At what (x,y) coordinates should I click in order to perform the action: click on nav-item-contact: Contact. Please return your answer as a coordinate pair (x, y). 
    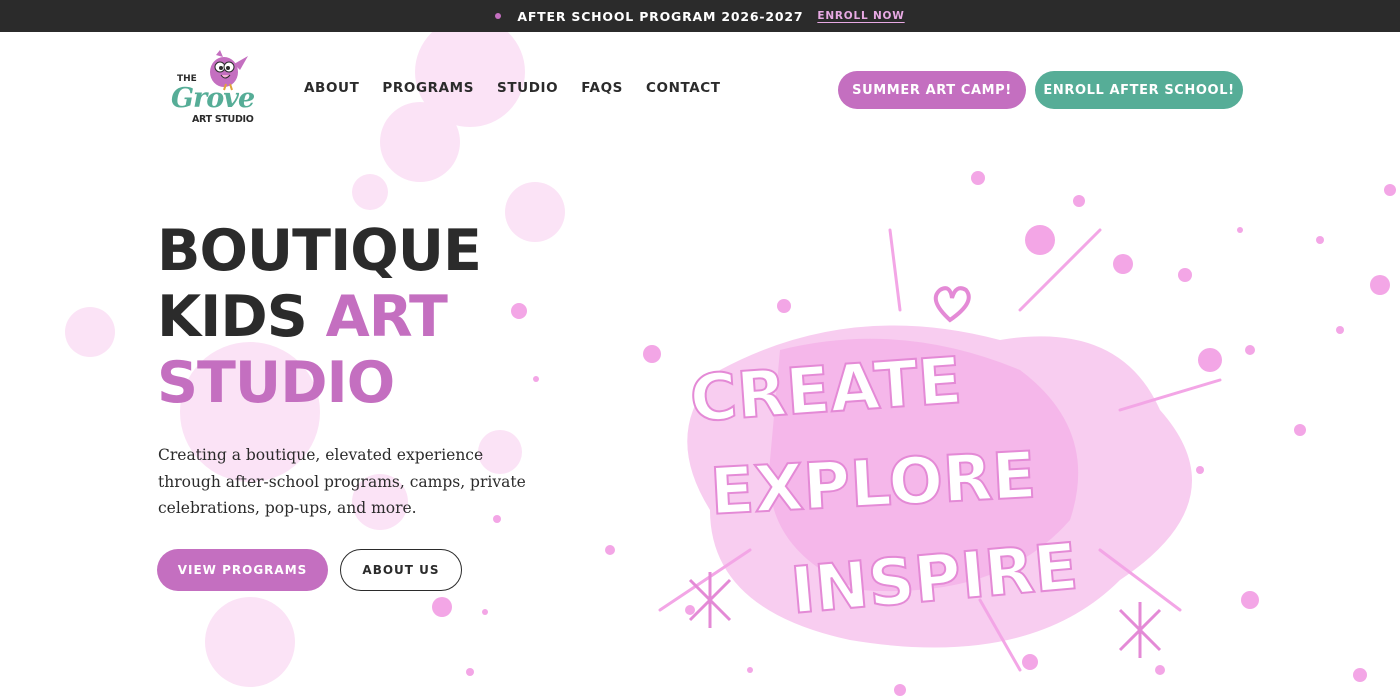
    Looking at the image, I should click on (683, 88).